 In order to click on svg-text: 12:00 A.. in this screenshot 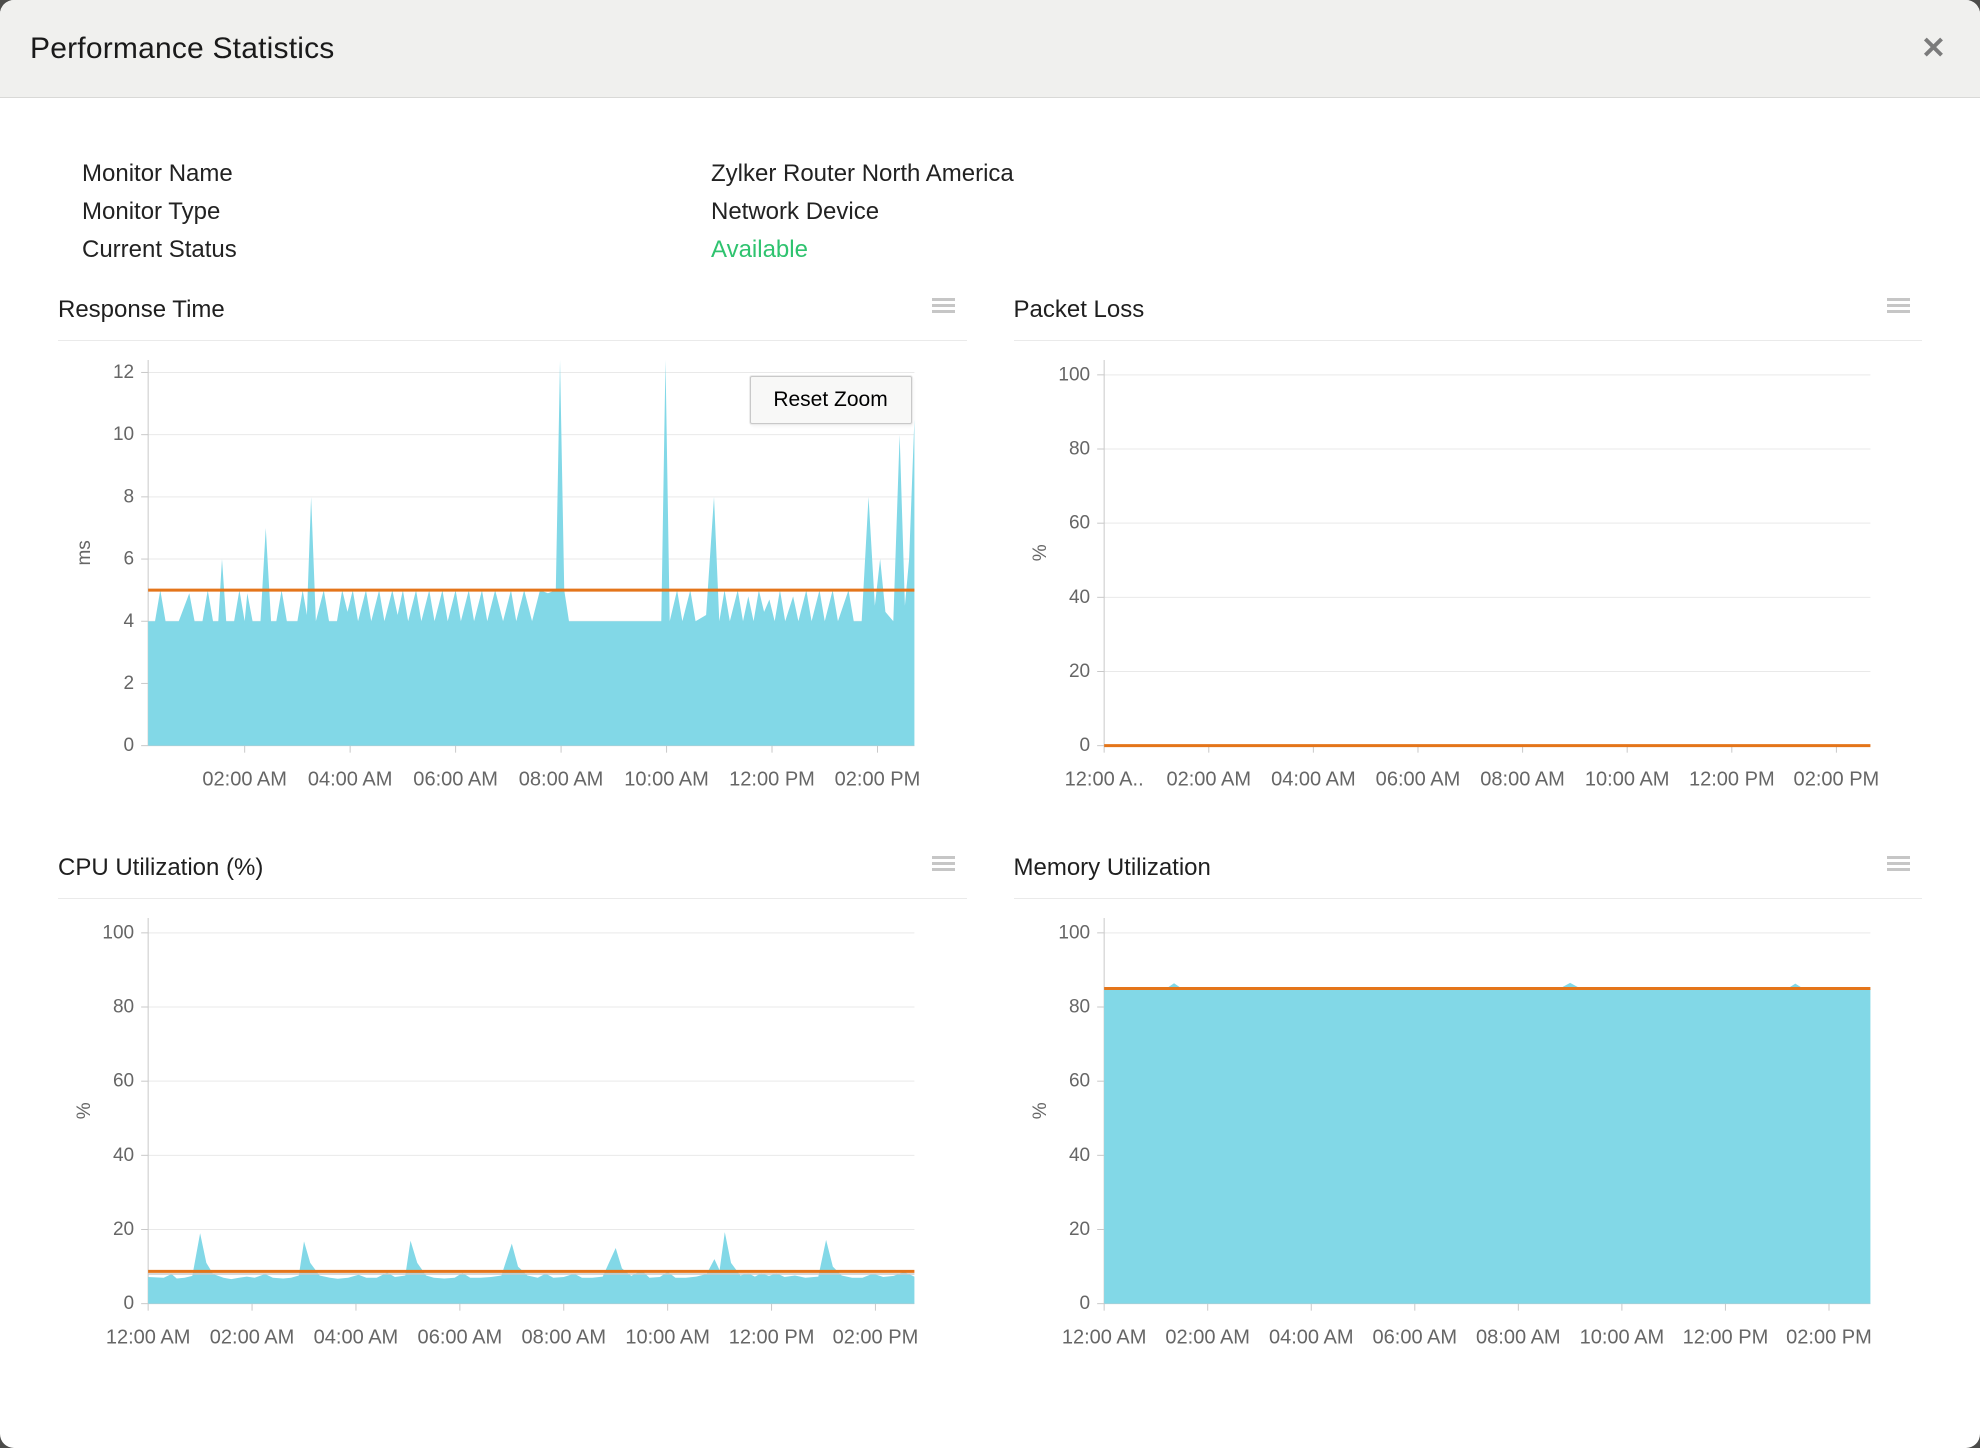, I will do `click(1103, 780)`.